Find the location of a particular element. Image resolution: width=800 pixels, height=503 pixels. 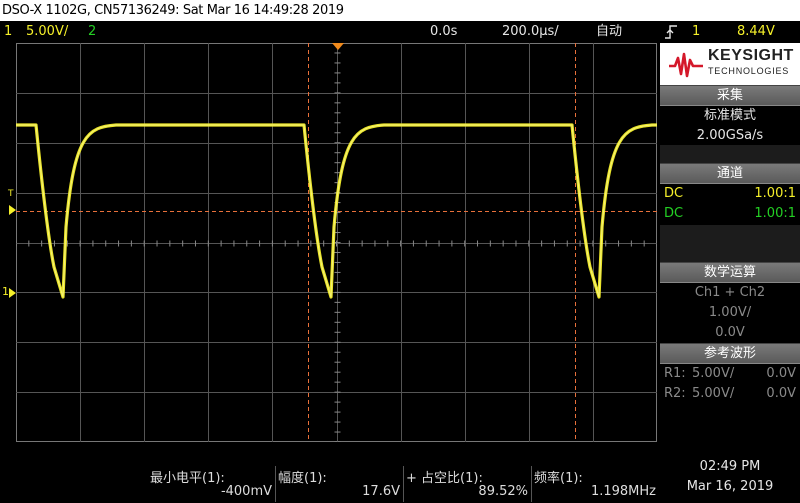

ref1-name: R1: is located at coordinates (675, 373).